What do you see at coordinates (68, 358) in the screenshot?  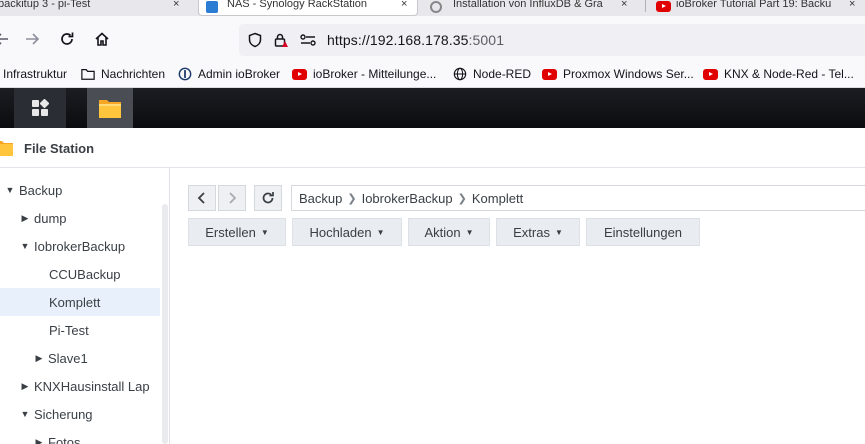 I see `tree-item-label: Slave1` at bounding box center [68, 358].